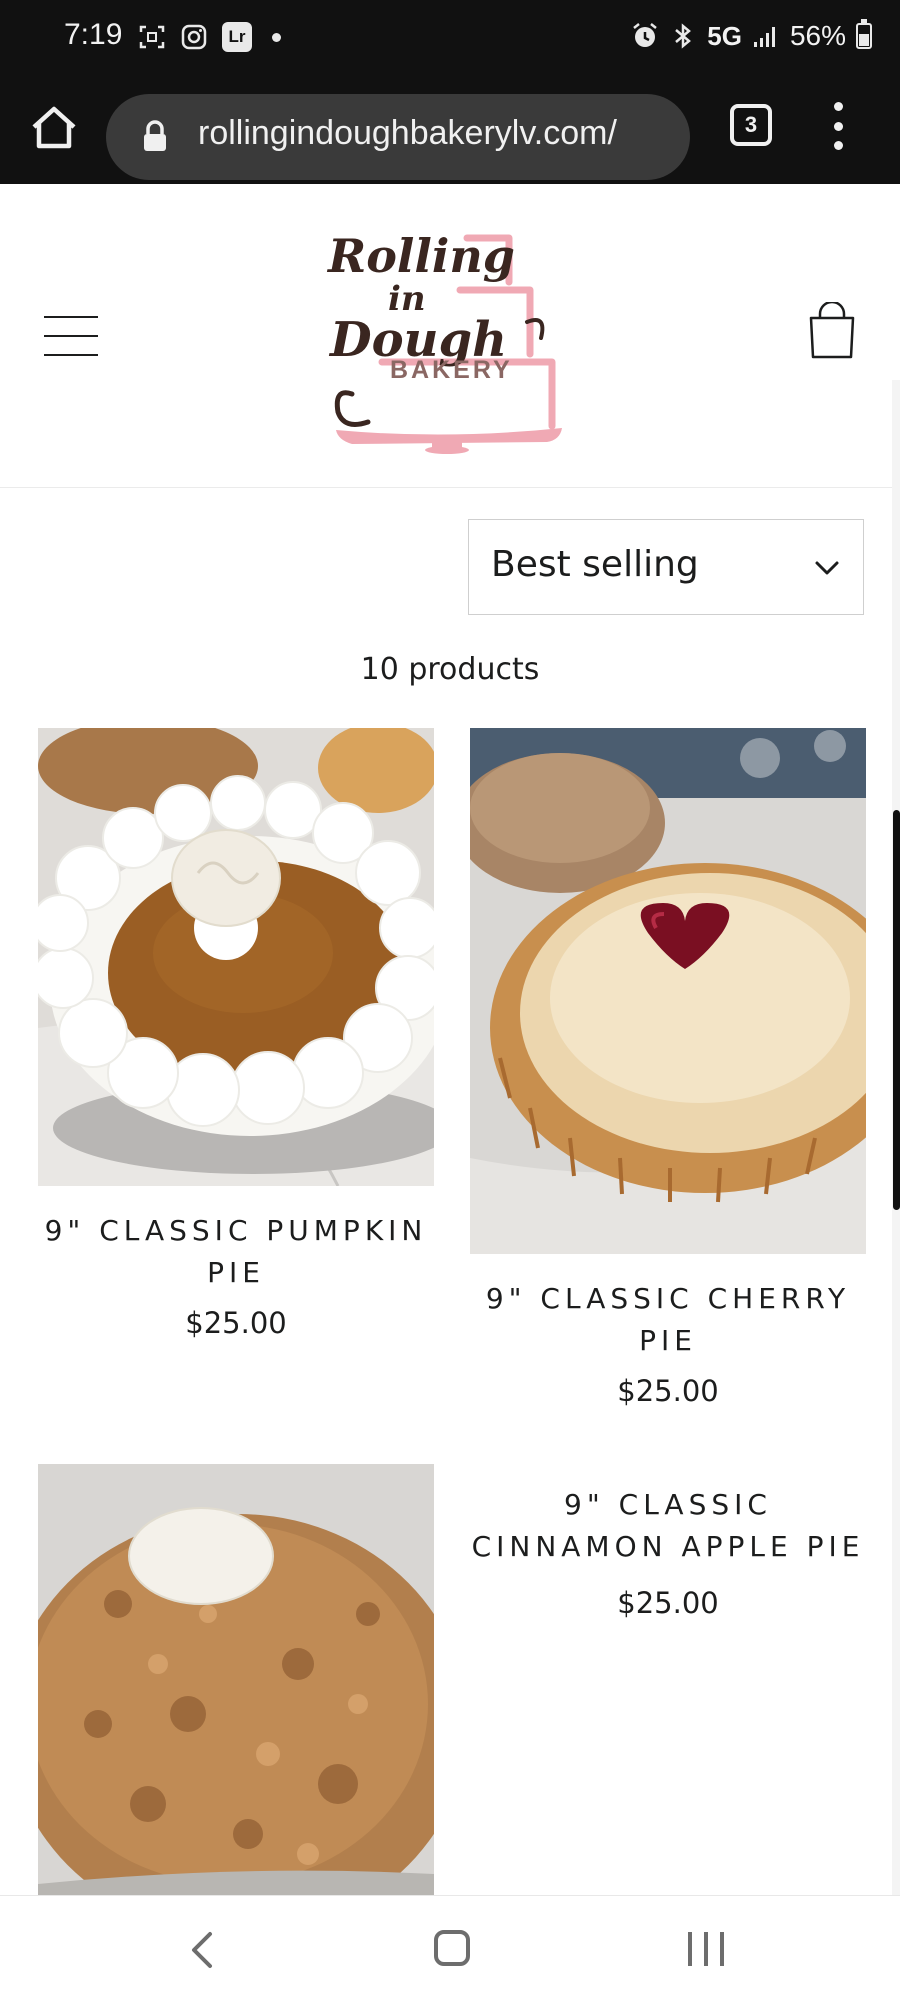  What do you see at coordinates (155, 136) in the screenshot?
I see `lock-icon` at bounding box center [155, 136].